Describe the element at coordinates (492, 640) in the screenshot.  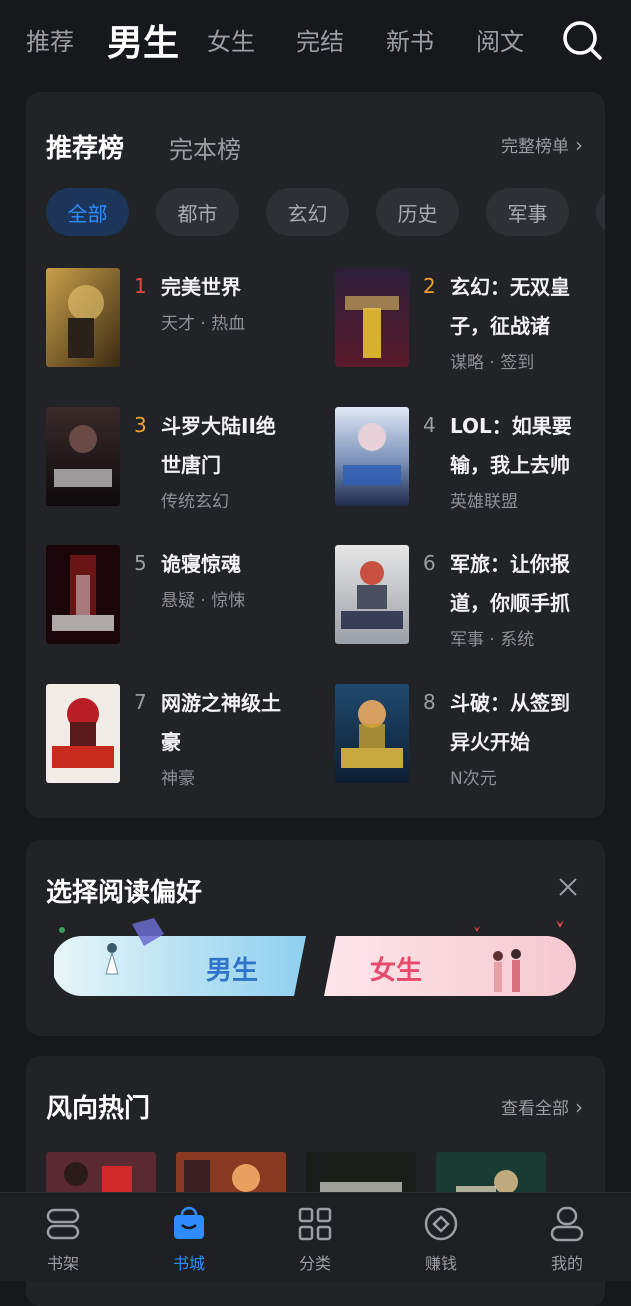
I see `book-tags: 军事 · 系统` at that location.